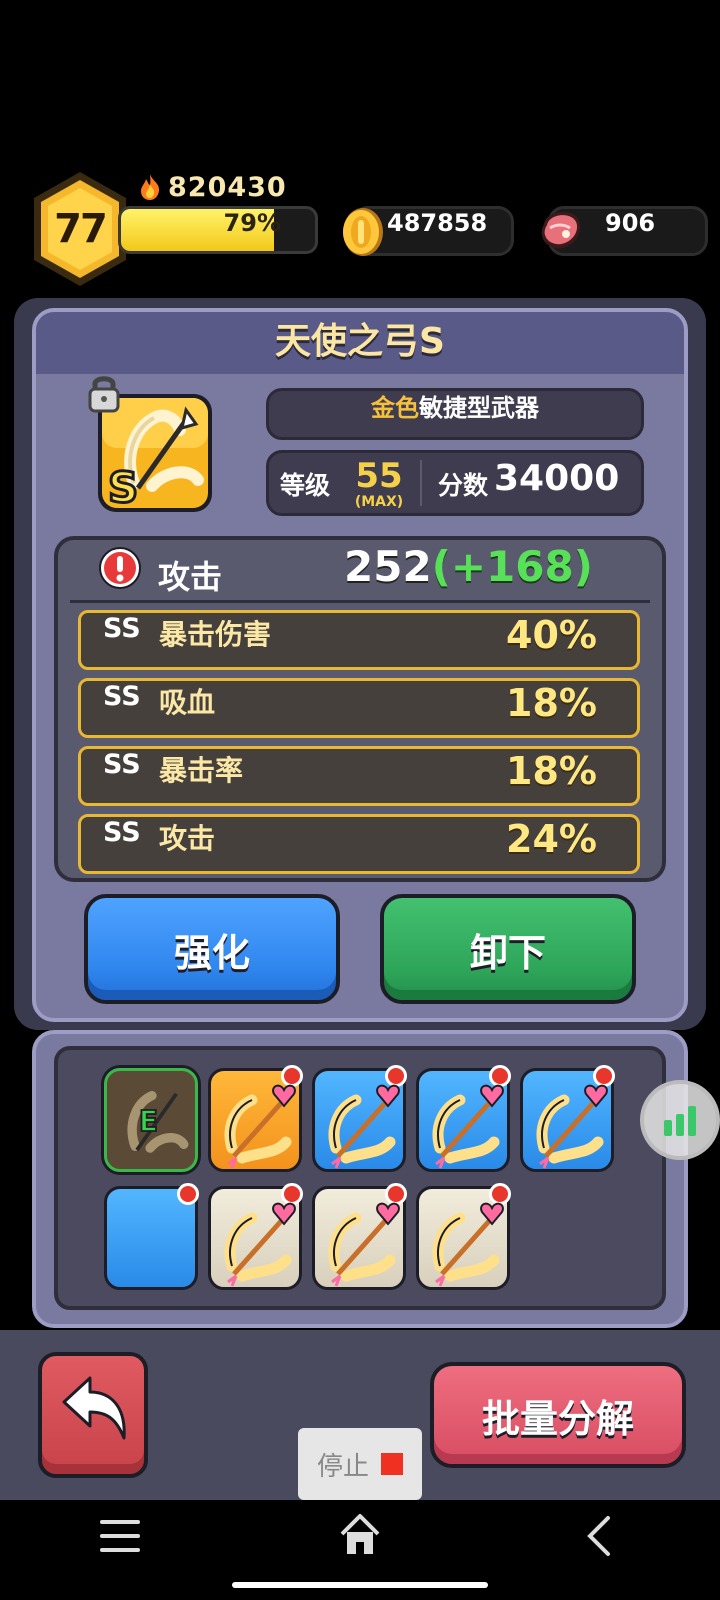  Describe the element at coordinates (359, 844) in the screenshot. I see `sub-stat-row: SS 攻击 24%` at that location.